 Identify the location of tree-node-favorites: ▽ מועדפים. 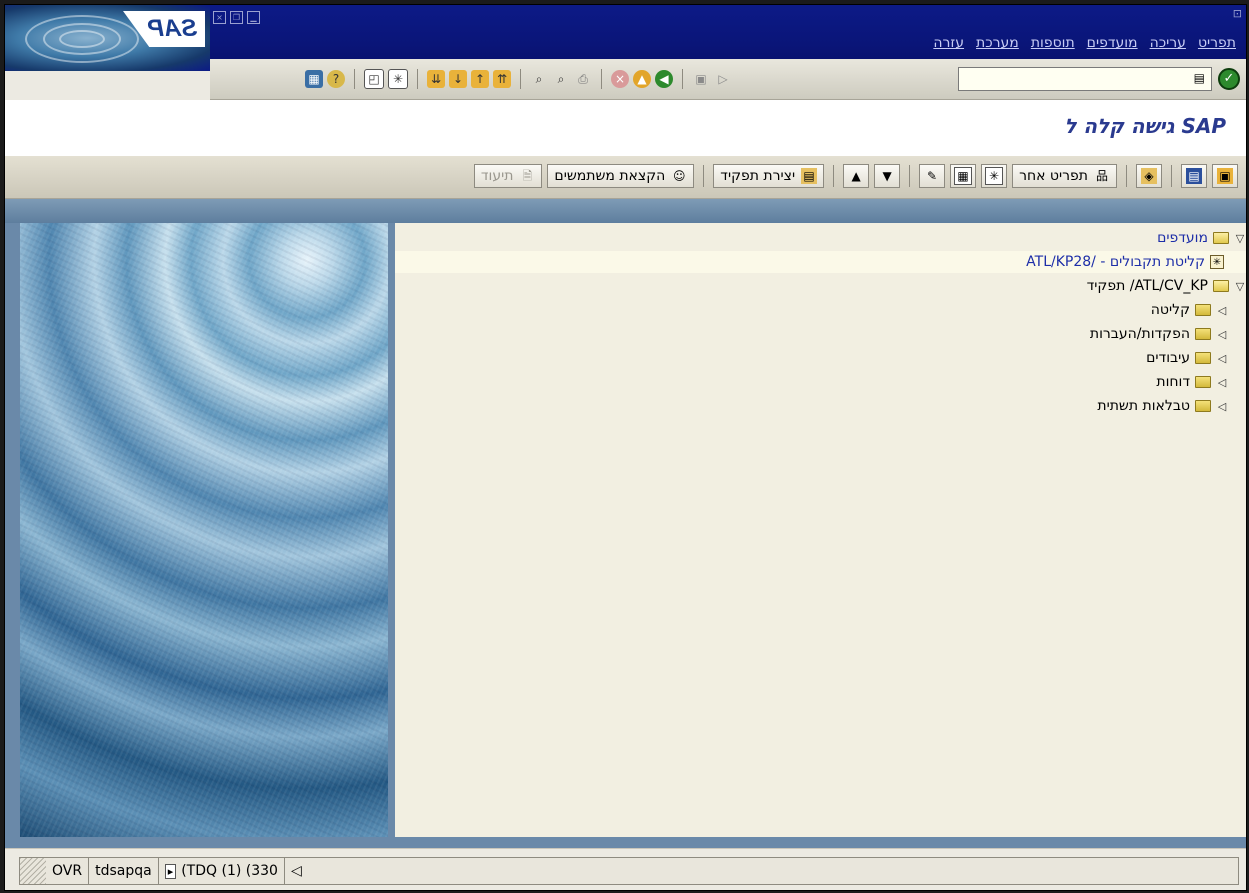
(1201, 238).